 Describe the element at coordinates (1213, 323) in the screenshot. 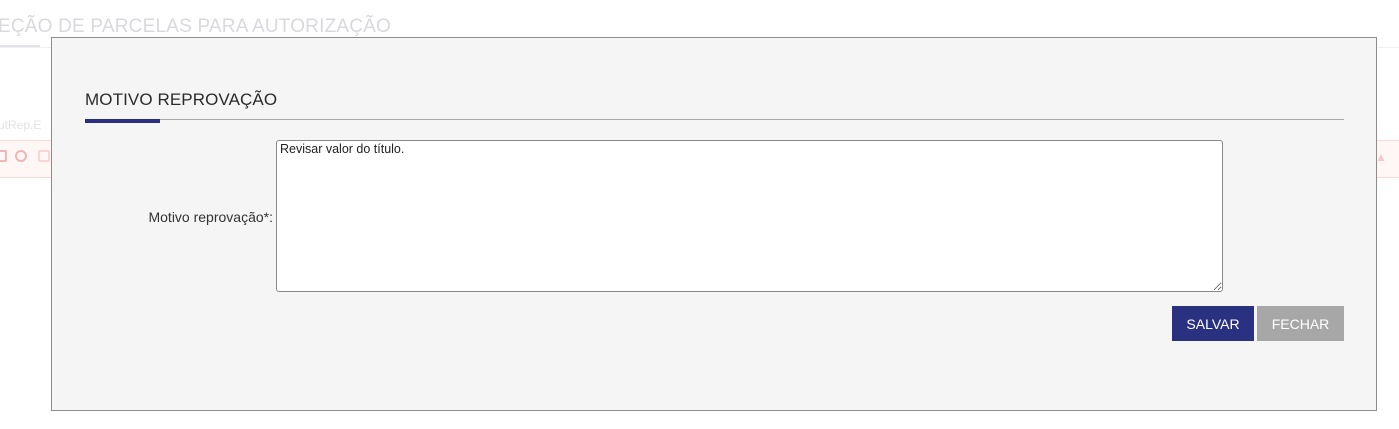

I see `save-button: SALVAR` at that location.